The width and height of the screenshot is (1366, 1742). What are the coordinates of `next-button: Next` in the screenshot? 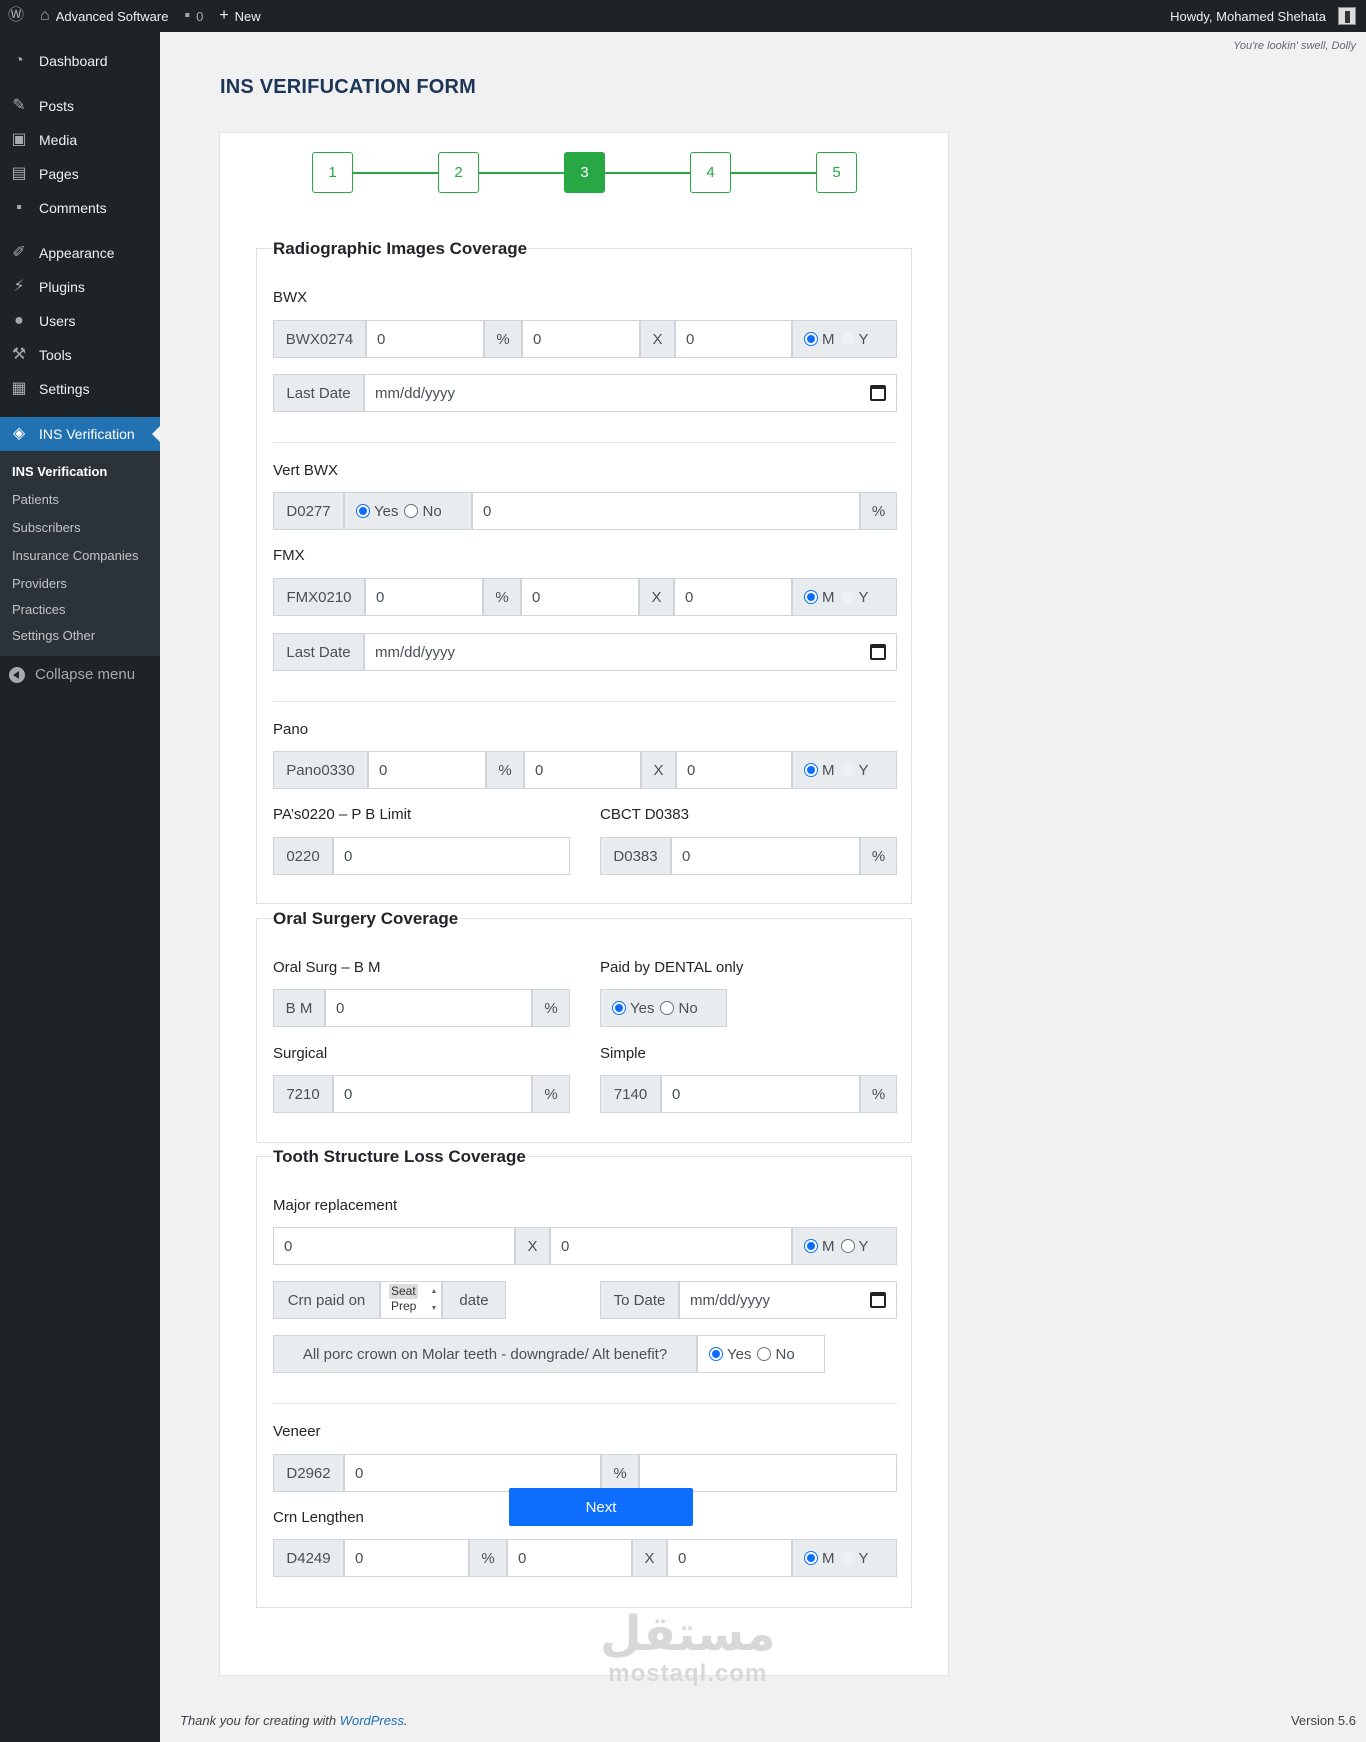 It's located at (601, 1507).